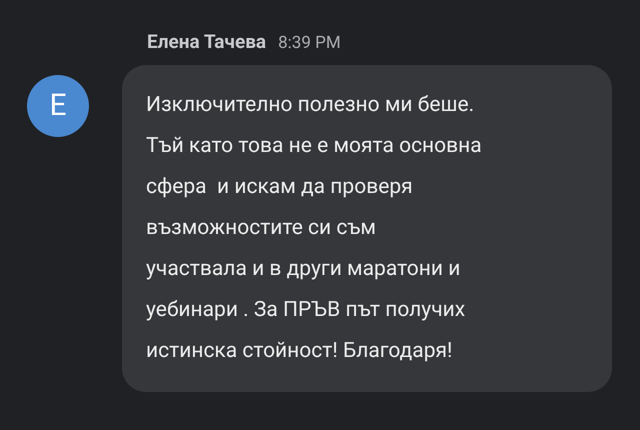 Image resolution: width=640 pixels, height=430 pixels. I want to click on message-time: 8:39 PM, so click(309, 43).